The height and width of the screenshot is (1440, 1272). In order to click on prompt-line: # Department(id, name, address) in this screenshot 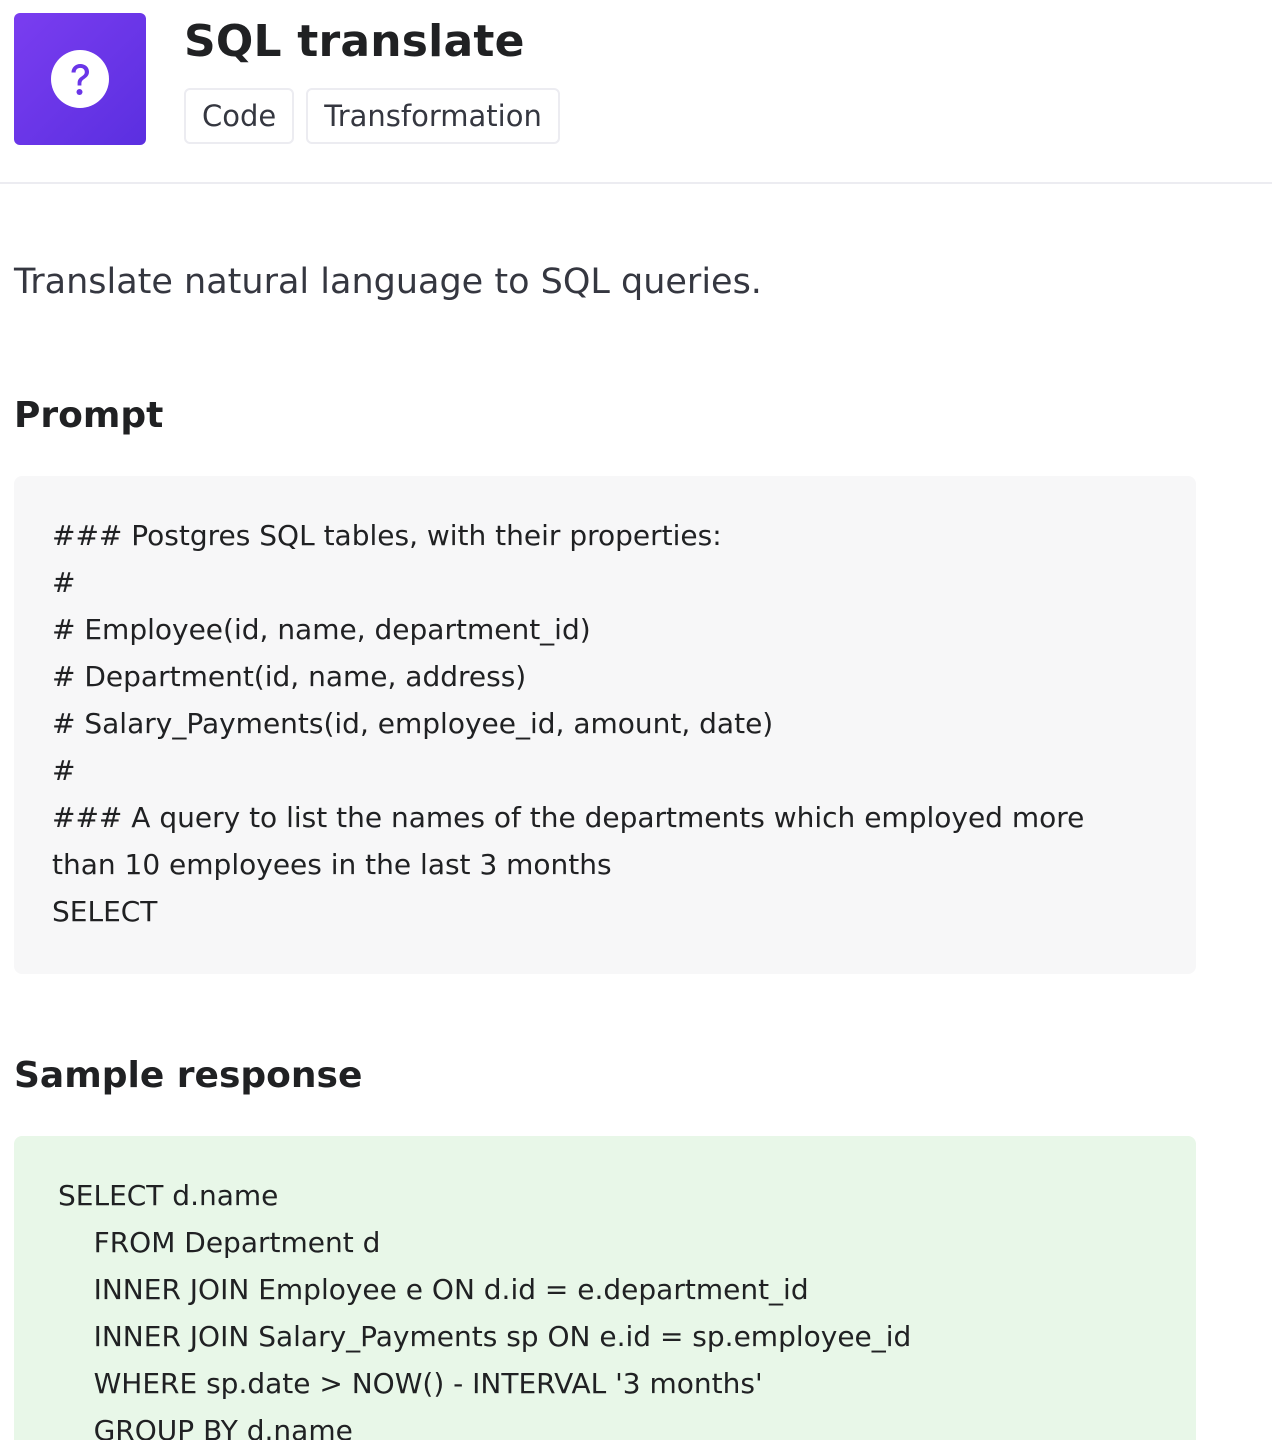, I will do `click(289, 676)`.